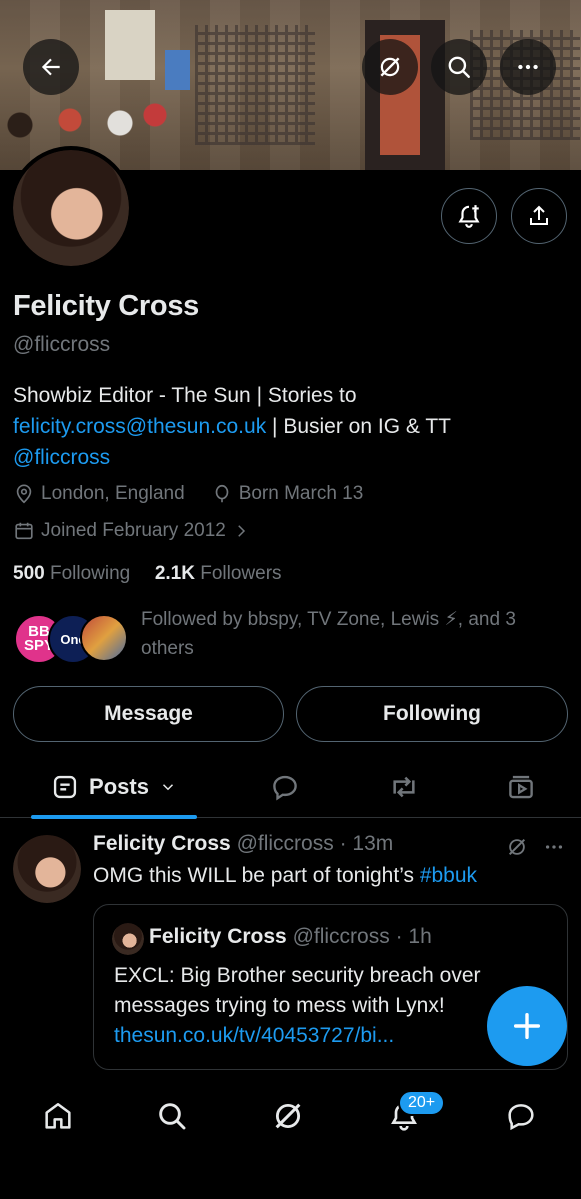  What do you see at coordinates (139, 426) in the screenshot?
I see `bio-email-link: felicity.cross@thesun.co.uk` at bounding box center [139, 426].